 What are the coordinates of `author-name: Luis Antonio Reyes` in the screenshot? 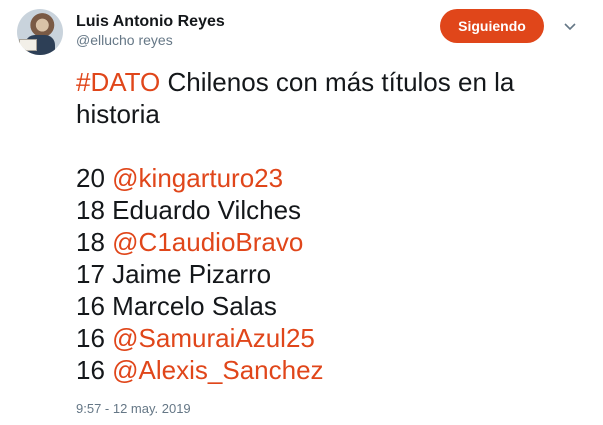 It's located at (150, 22).